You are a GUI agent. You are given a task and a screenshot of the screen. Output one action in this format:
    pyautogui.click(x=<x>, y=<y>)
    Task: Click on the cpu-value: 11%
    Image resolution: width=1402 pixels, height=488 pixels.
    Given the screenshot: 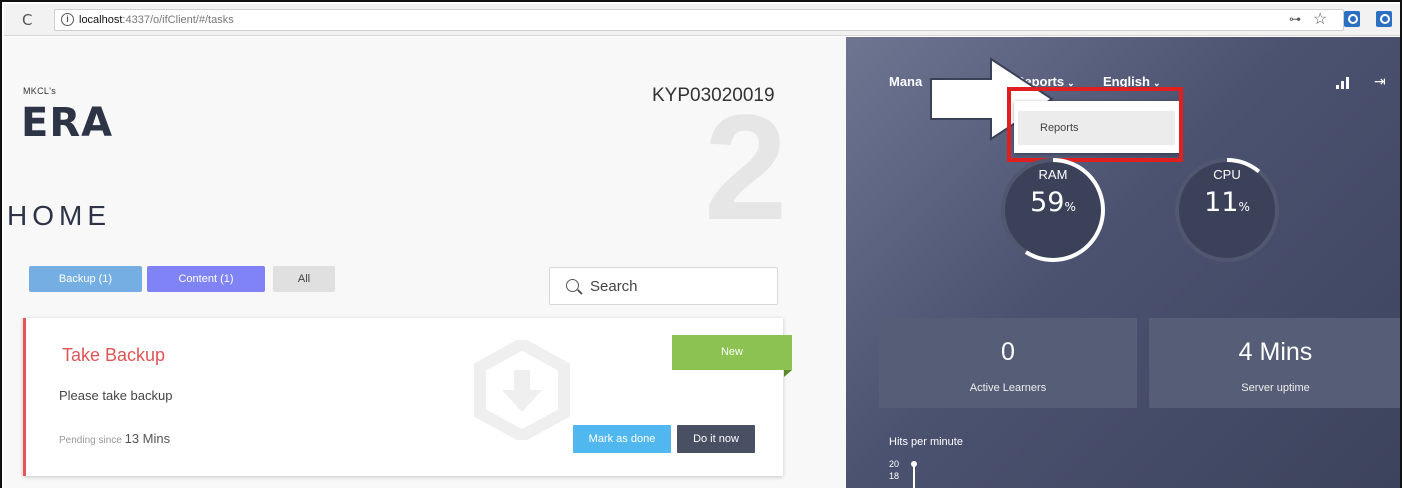 What is the action you would take?
    pyautogui.click(x=1227, y=202)
    